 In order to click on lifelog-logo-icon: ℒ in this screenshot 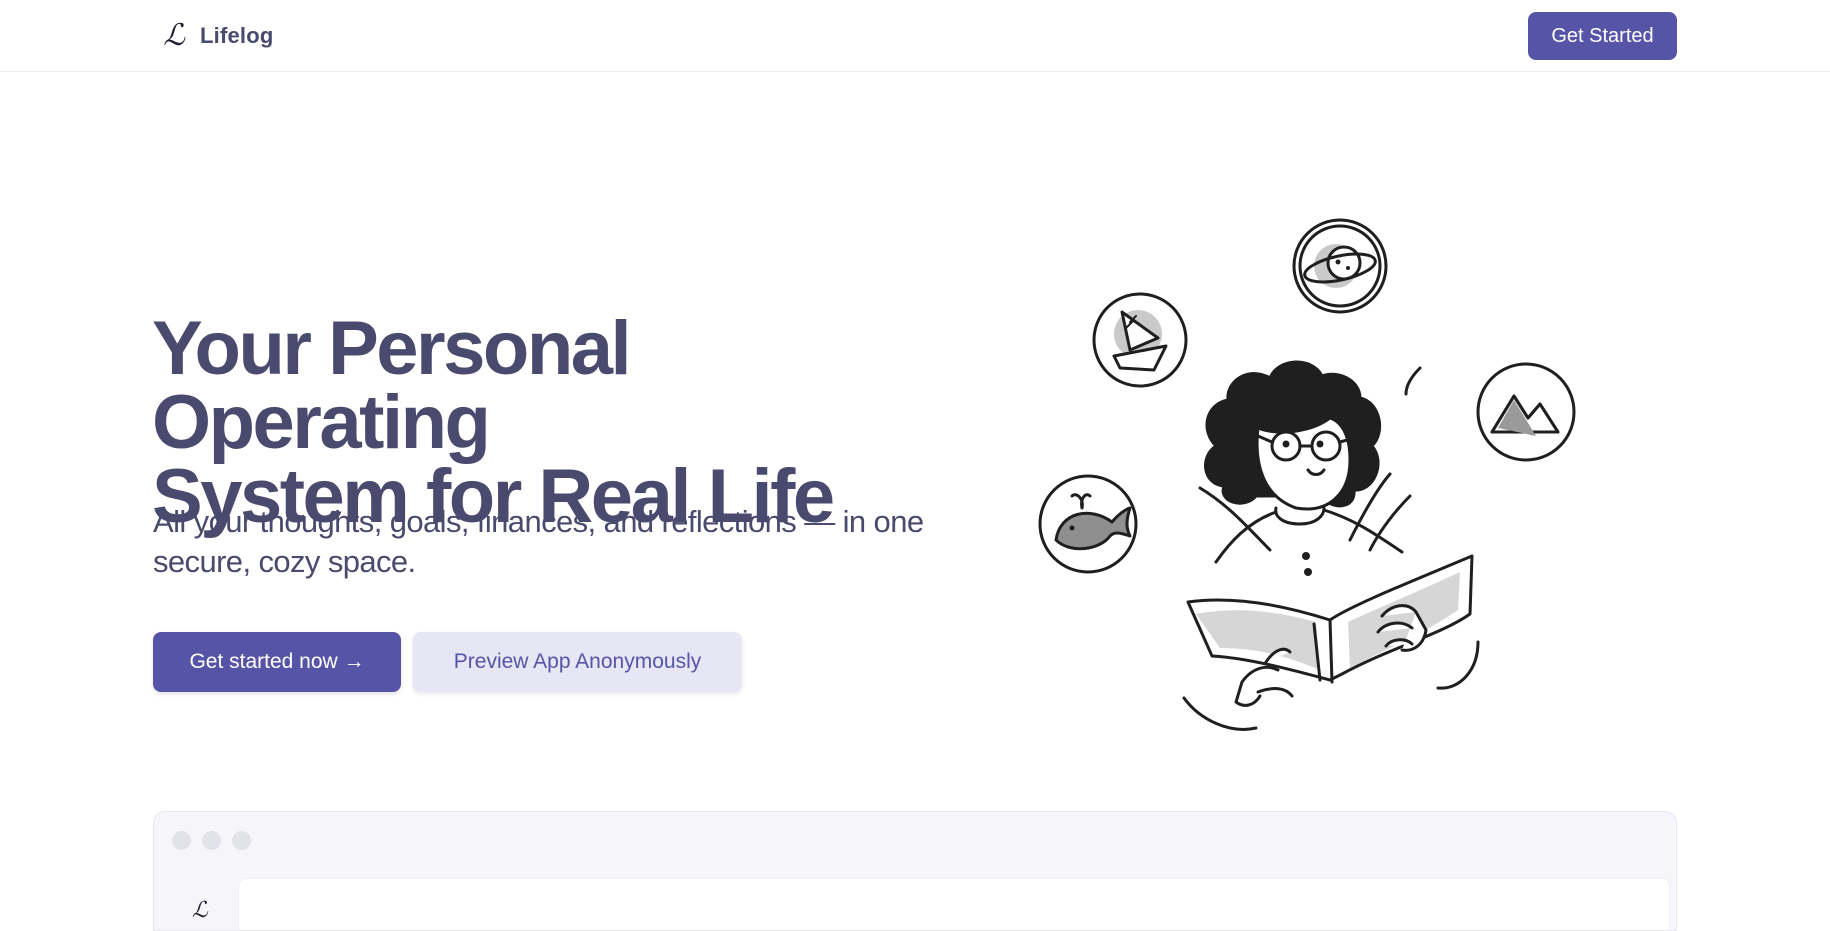, I will do `click(174, 35)`.